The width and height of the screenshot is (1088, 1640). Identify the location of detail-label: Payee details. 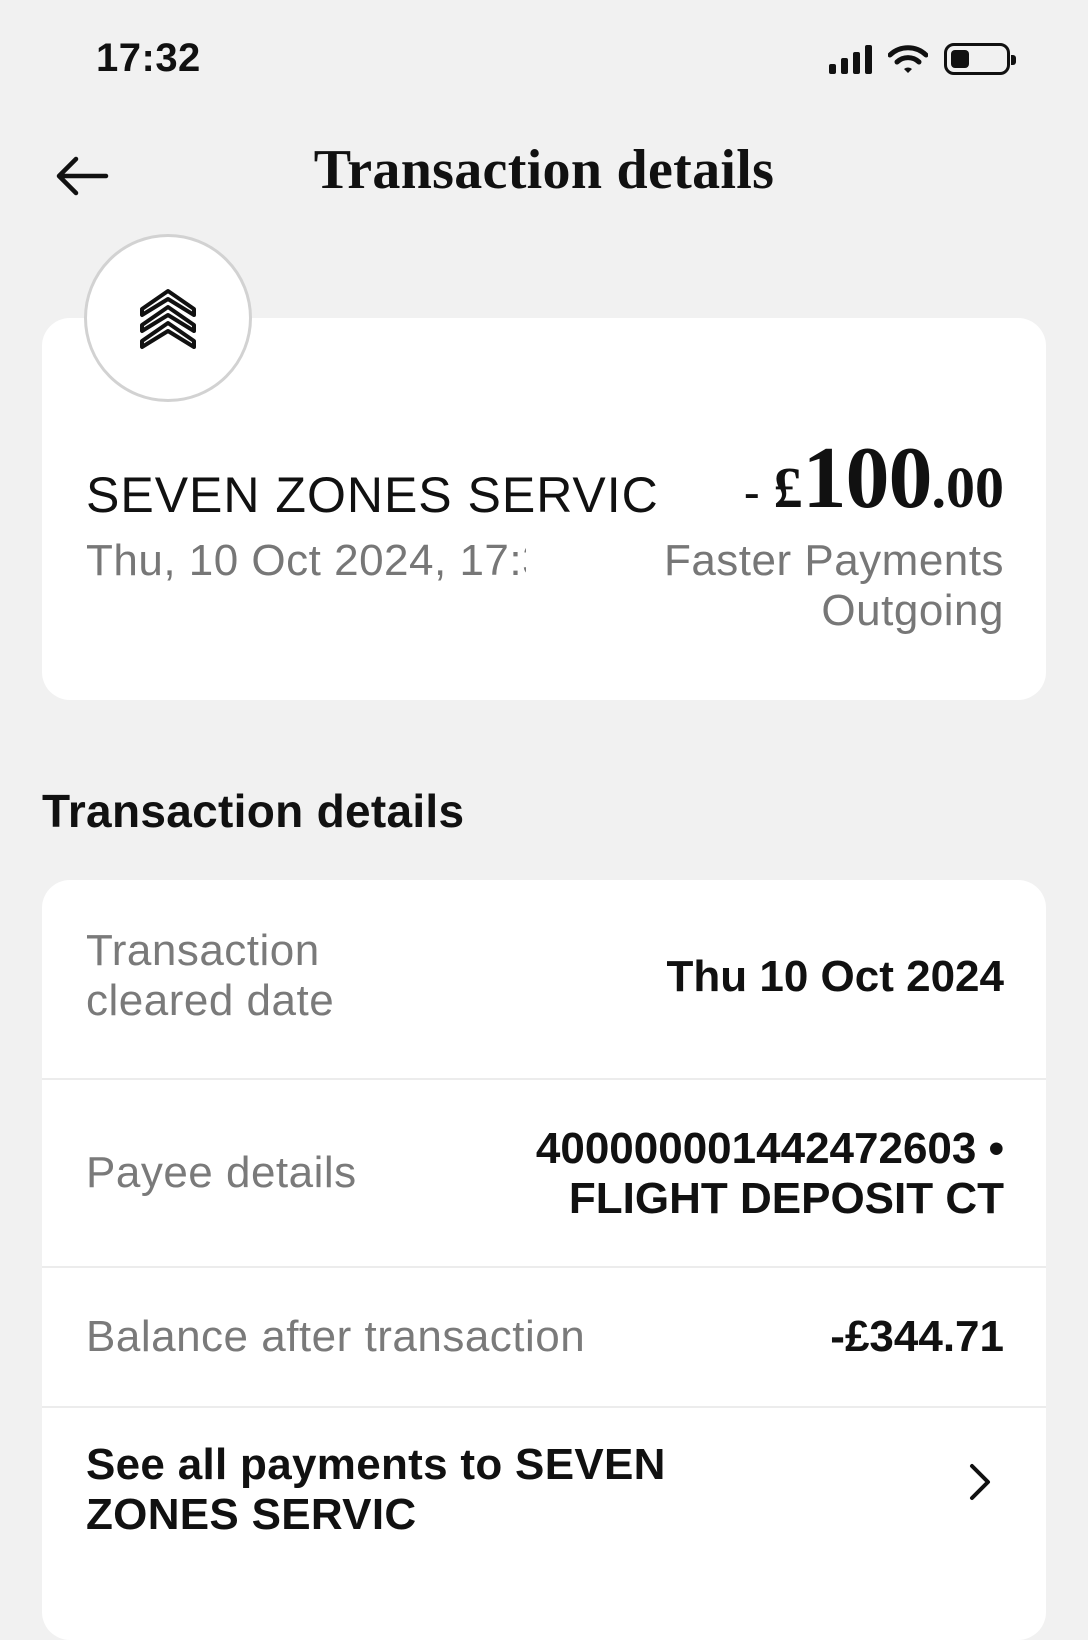
(221, 1172).